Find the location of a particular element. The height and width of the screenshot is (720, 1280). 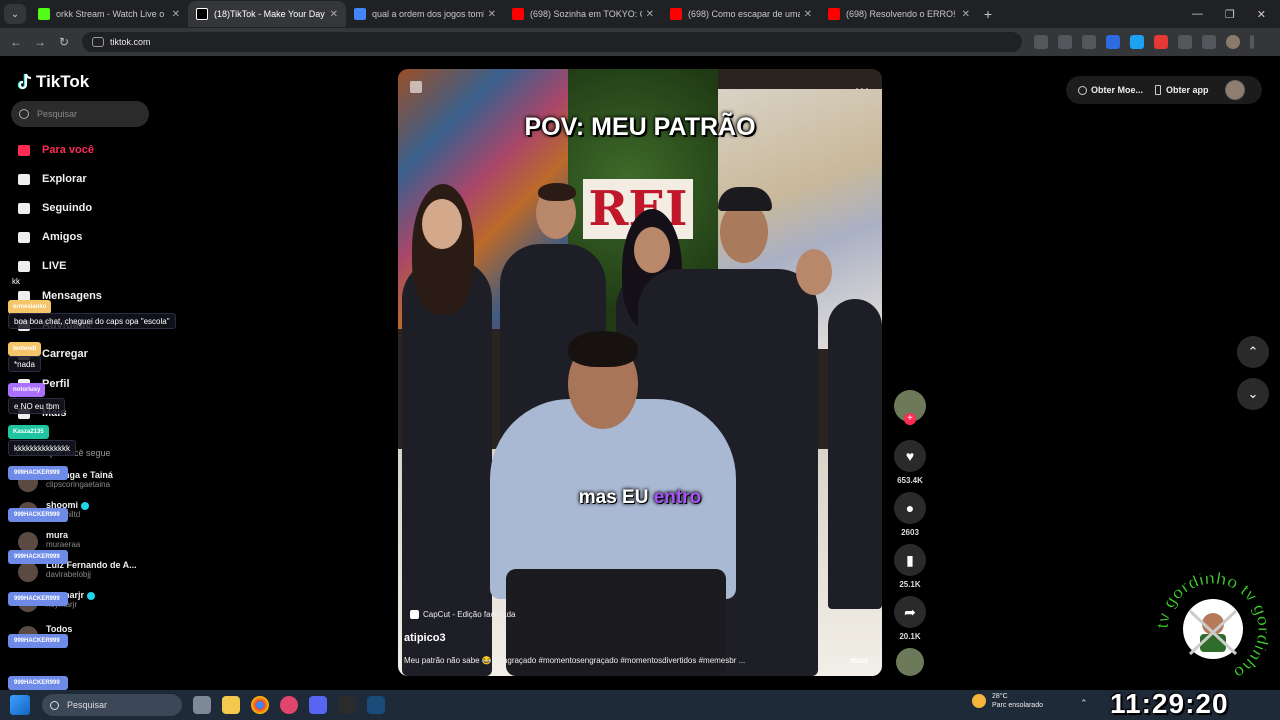

following-account: mura muraeraa is located at coordinates (49, 541).